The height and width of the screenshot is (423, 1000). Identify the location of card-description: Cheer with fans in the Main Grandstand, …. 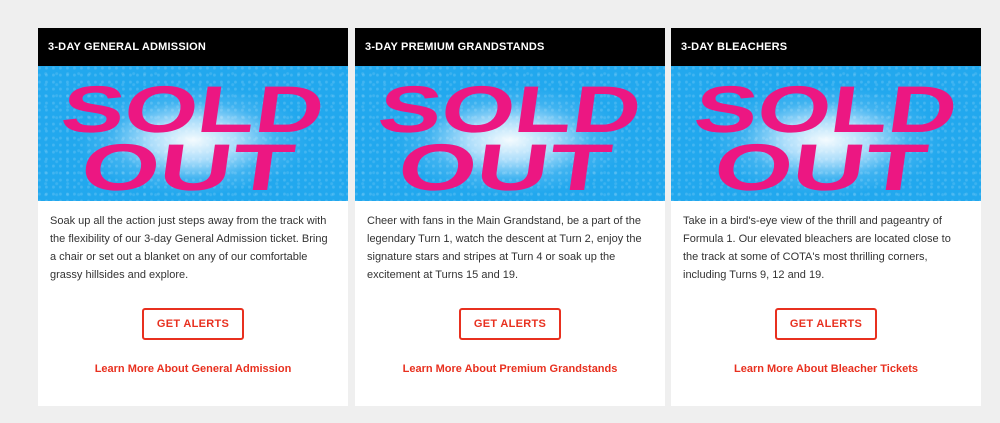
(504, 248).